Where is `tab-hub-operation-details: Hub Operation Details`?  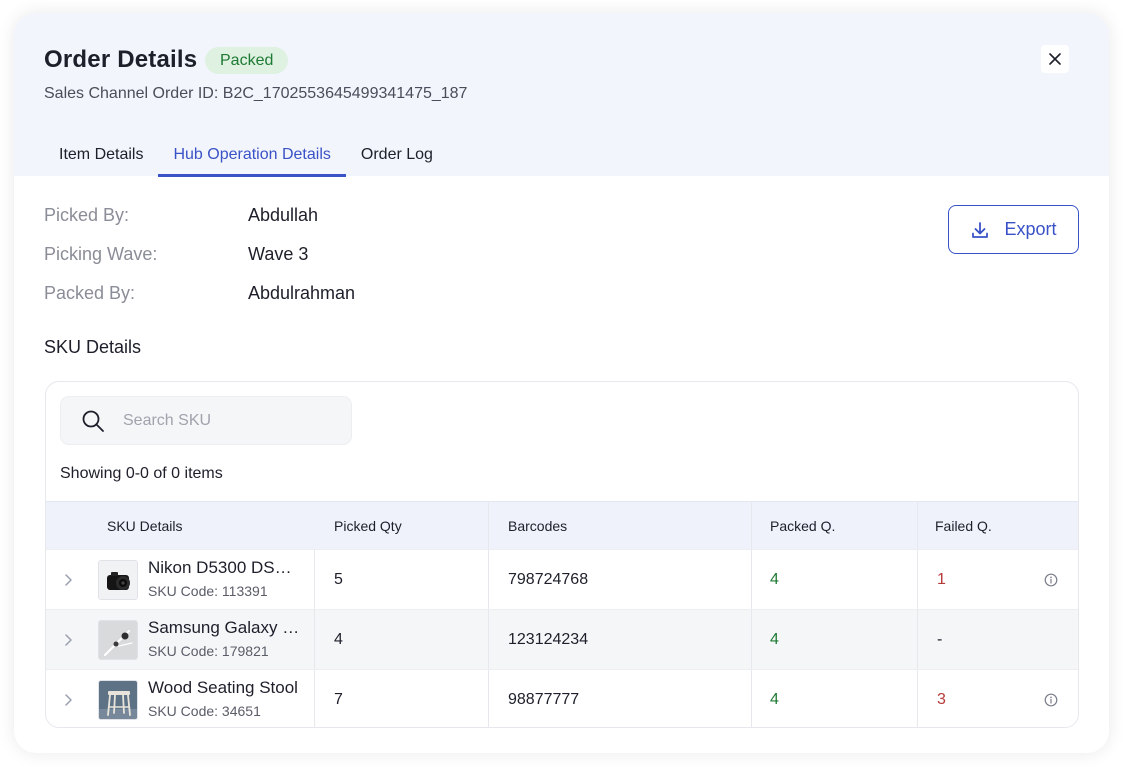
tab-hub-operation-details: Hub Operation Details is located at coordinates (252, 158).